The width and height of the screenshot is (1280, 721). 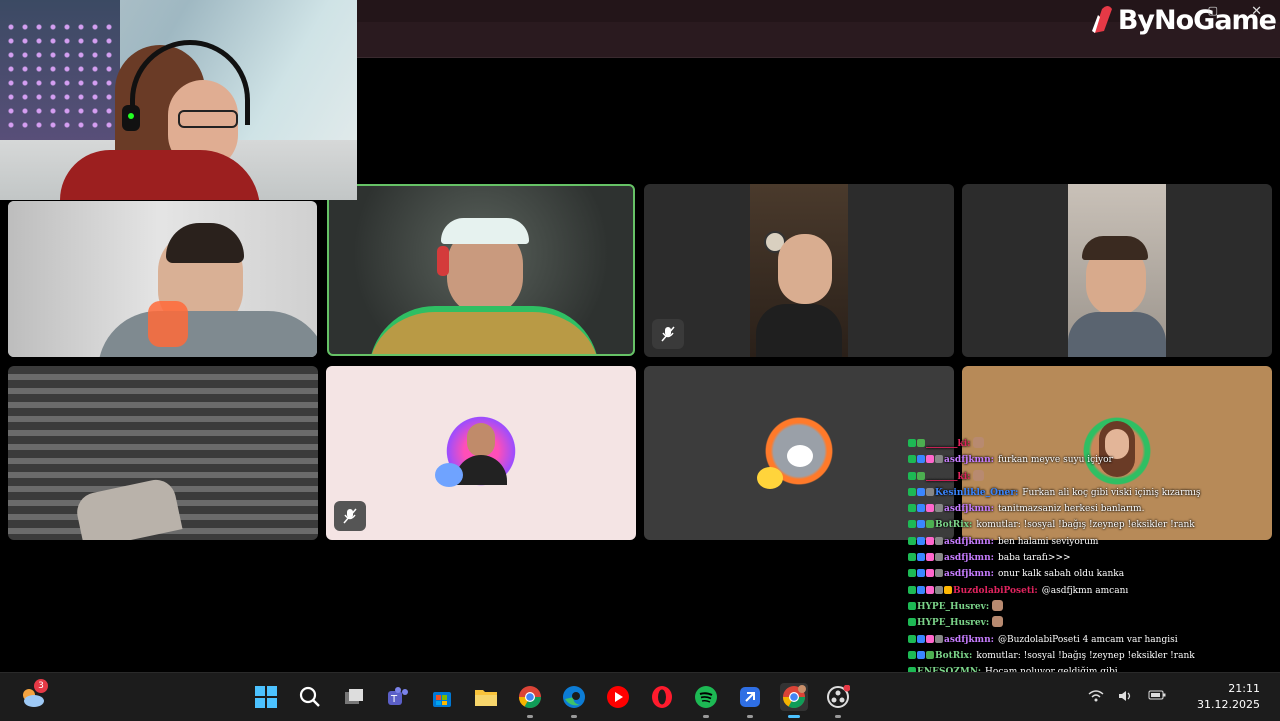 What do you see at coordinates (794, 716) in the screenshot?
I see `active-app-indicator` at bounding box center [794, 716].